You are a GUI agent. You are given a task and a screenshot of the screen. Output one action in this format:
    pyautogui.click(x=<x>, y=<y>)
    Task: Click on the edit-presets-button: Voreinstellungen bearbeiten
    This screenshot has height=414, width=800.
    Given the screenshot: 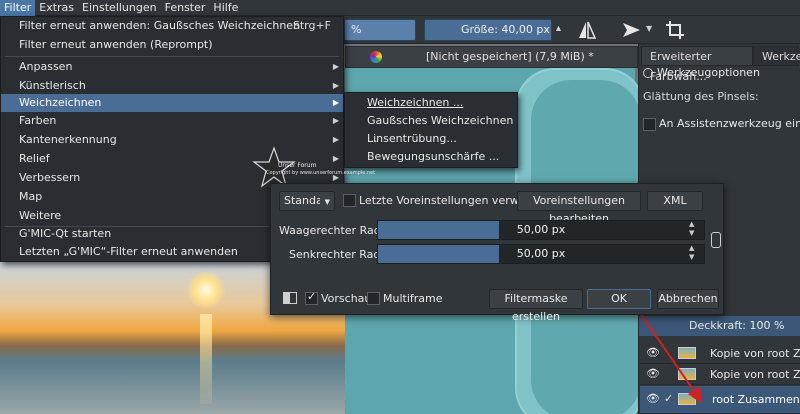 What is the action you would take?
    pyautogui.click(x=579, y=208)
    